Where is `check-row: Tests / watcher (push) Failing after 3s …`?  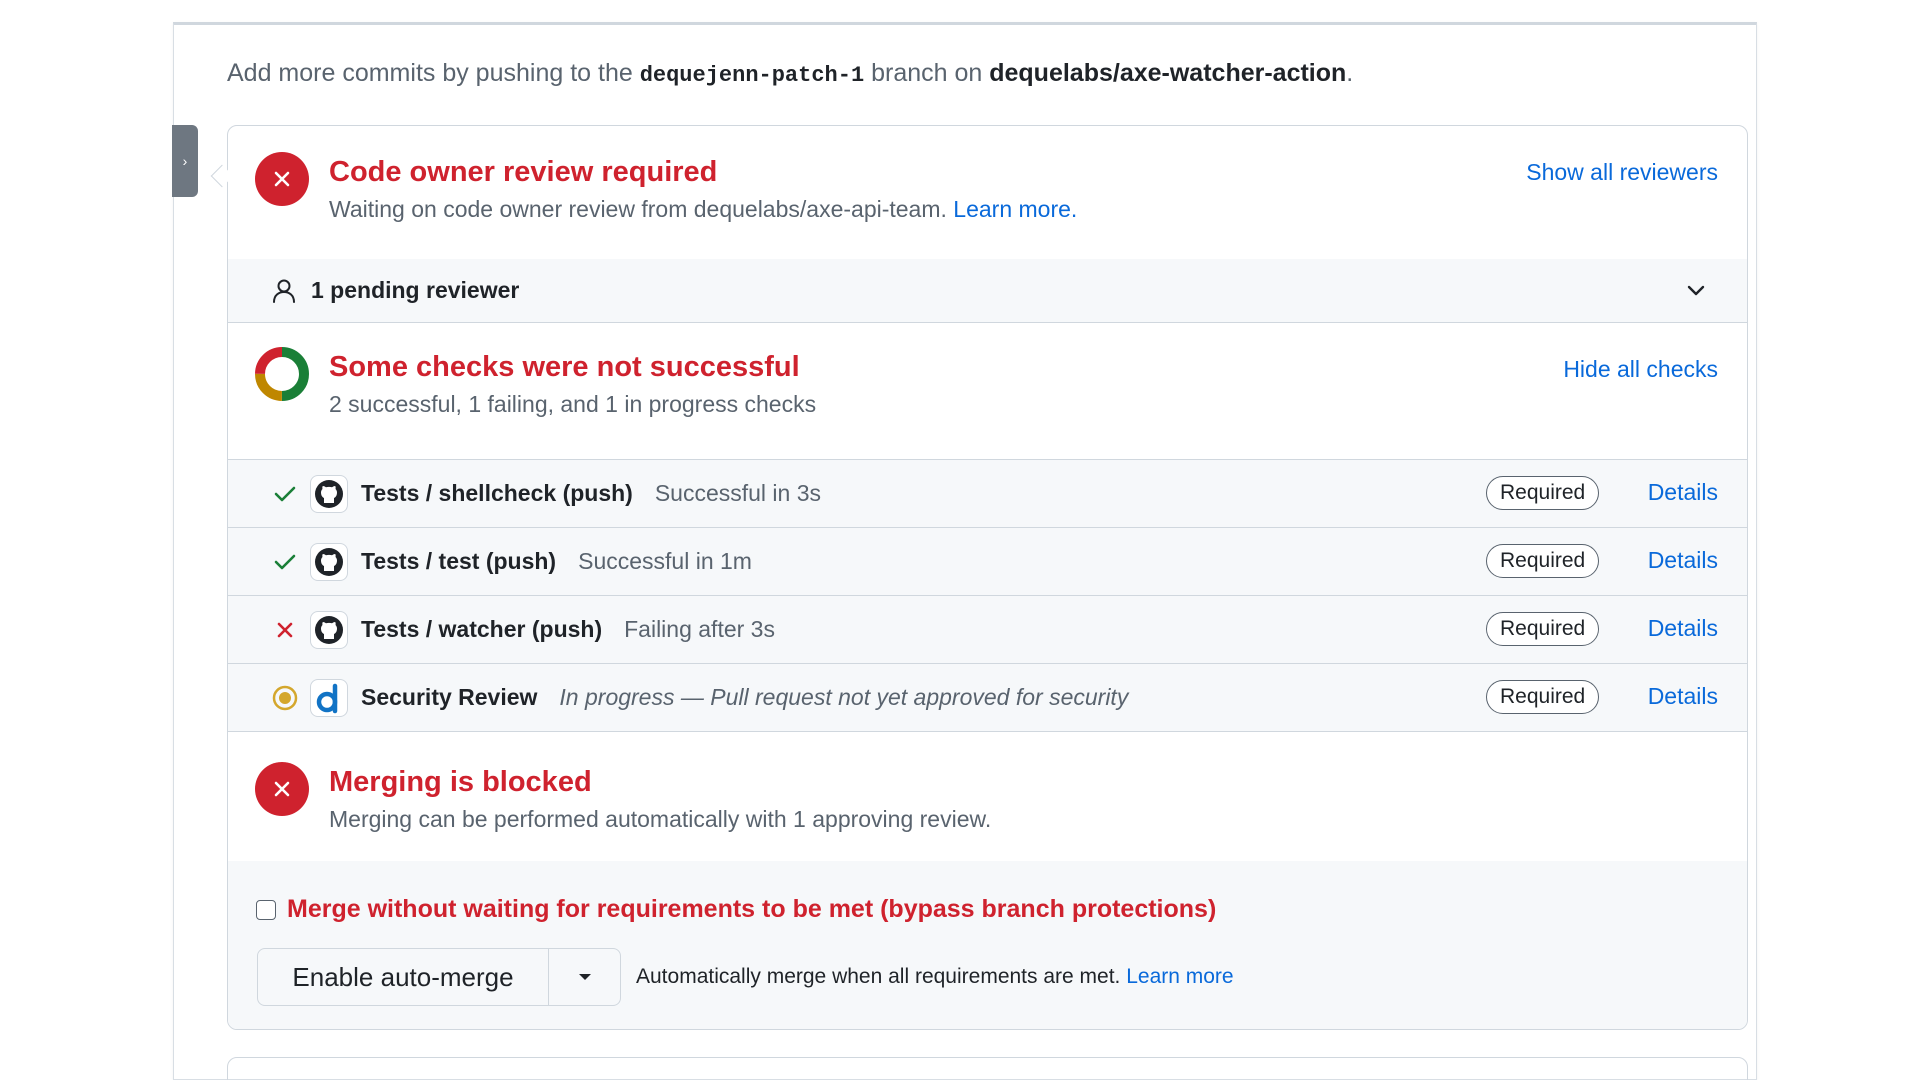 check-row: Tests / watcher (push) Failing after 3s … is located at coordinates (987, 630).